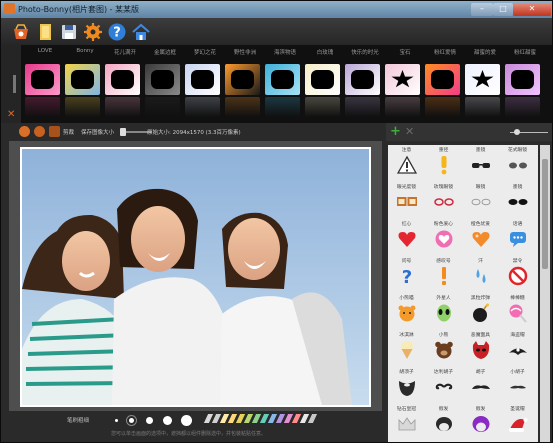 The height and width of the screenshot is (443, 553). Describe the element at coordinates (285, 52) in the screenshot. I see `frame-category-tab: 海滨物语` at that location.